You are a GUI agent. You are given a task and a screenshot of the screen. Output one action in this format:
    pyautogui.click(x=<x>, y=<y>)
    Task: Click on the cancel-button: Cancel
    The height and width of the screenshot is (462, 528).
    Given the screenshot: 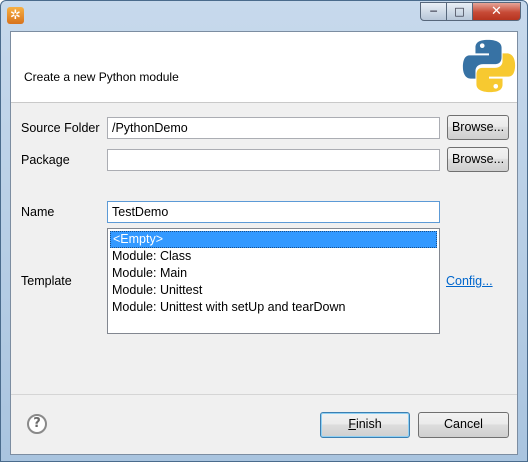 What is the action you would take?
    pyautogui.click(x=463, y=425)
    